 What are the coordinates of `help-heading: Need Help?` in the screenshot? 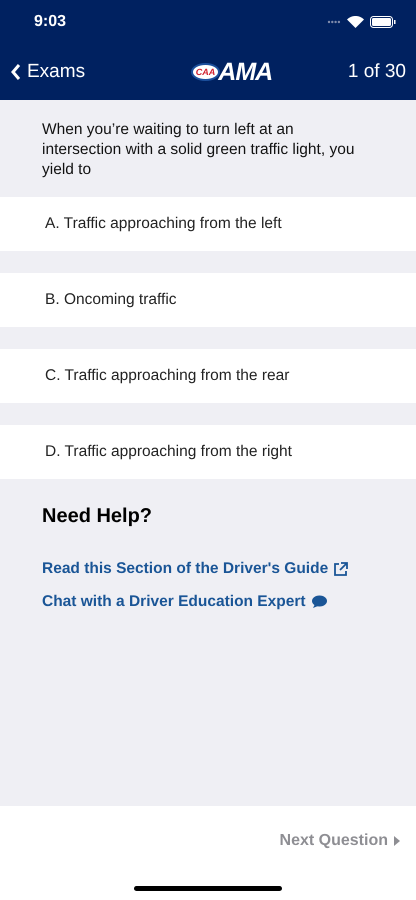 It's located at (98, 516).